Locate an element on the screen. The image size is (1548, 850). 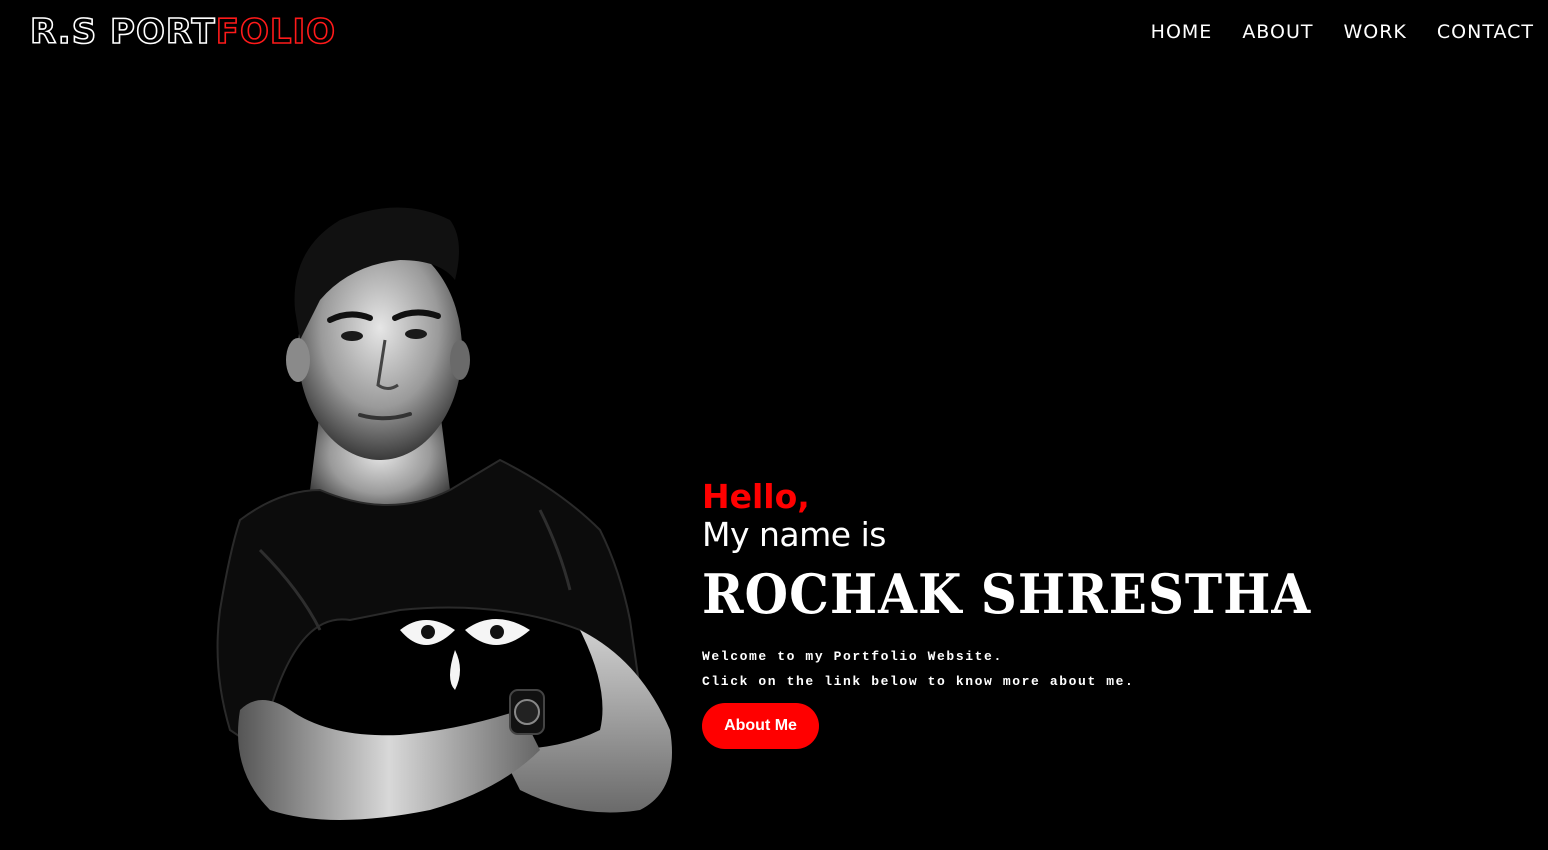
welcome-line: Welcome to my Portfolio Website. is located at coordinates (852, 656).